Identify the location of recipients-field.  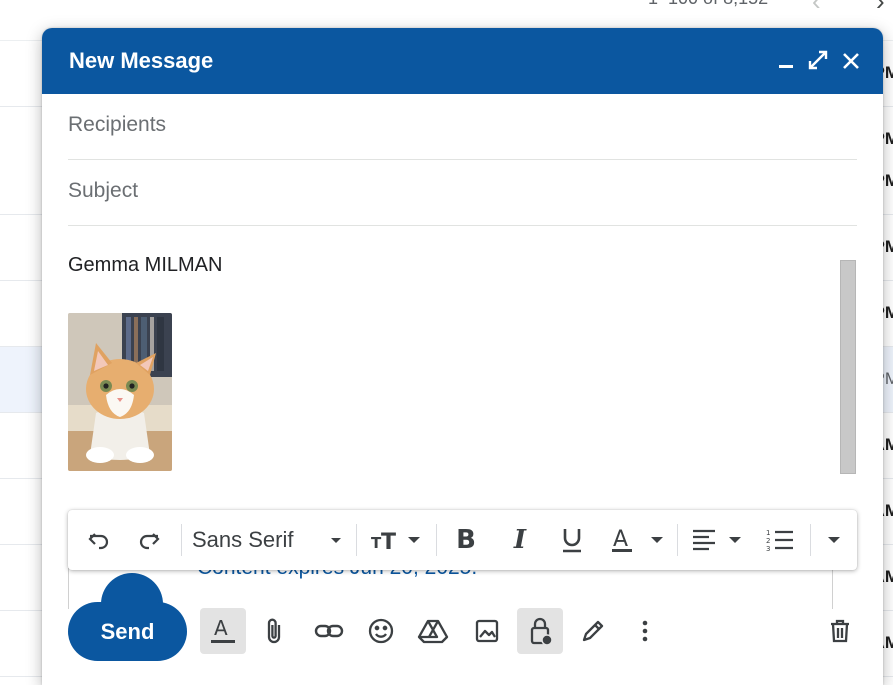
(462, 127).